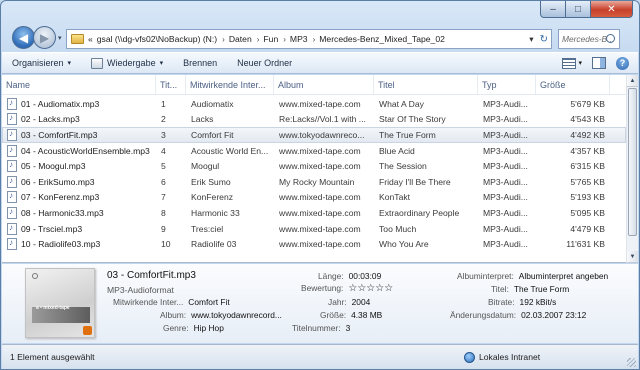 The width and height of the screenshot is (640, 370). Describe the element at coordinates (58, 181) in the screenshot. I see `file-name-text: 06 - ErikSumo.mp3` at that location.